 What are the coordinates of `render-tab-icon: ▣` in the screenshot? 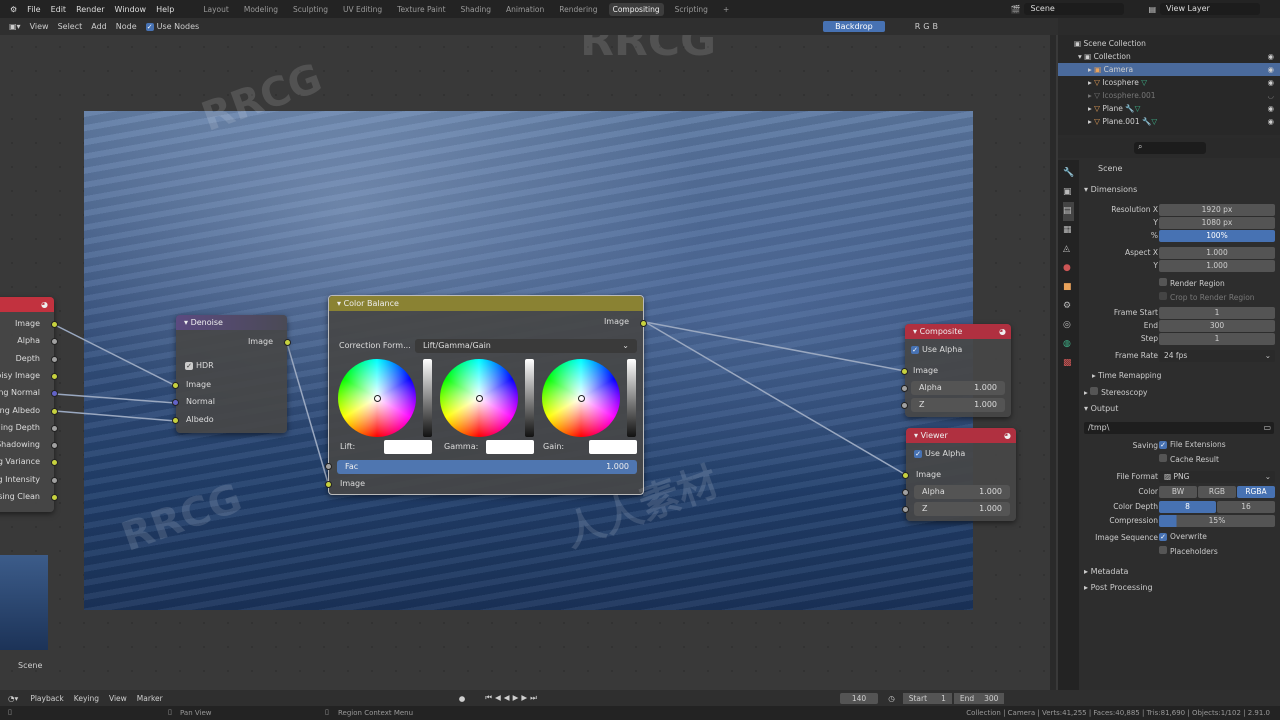 It's located at (1068, 192).